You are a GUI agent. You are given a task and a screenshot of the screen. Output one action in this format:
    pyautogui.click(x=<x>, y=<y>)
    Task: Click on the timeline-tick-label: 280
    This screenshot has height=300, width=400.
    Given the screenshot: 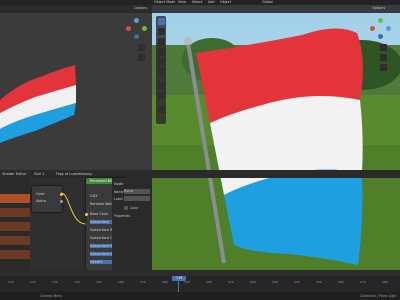 What is the action you would take?
    pyautogui.click(x=385, y=282)
    